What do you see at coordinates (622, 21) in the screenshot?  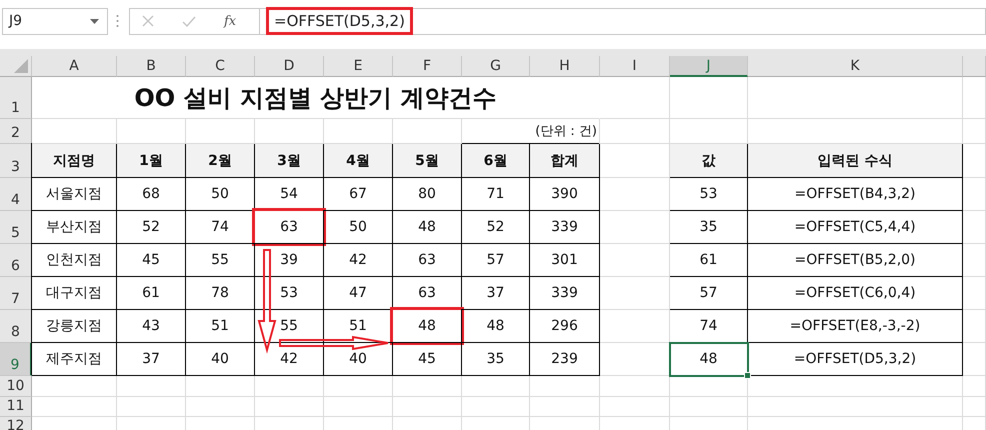 I see `formula-input: =OFFSET(D5,3,2)` at bounding box center [622, 21].